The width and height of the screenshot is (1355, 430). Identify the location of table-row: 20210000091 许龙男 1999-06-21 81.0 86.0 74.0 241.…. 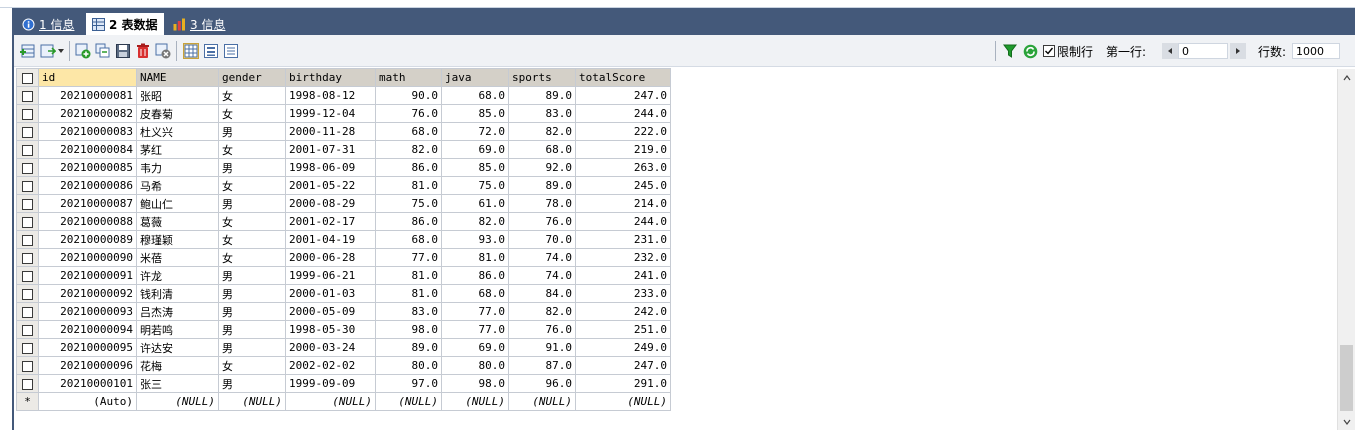
(343, 275).